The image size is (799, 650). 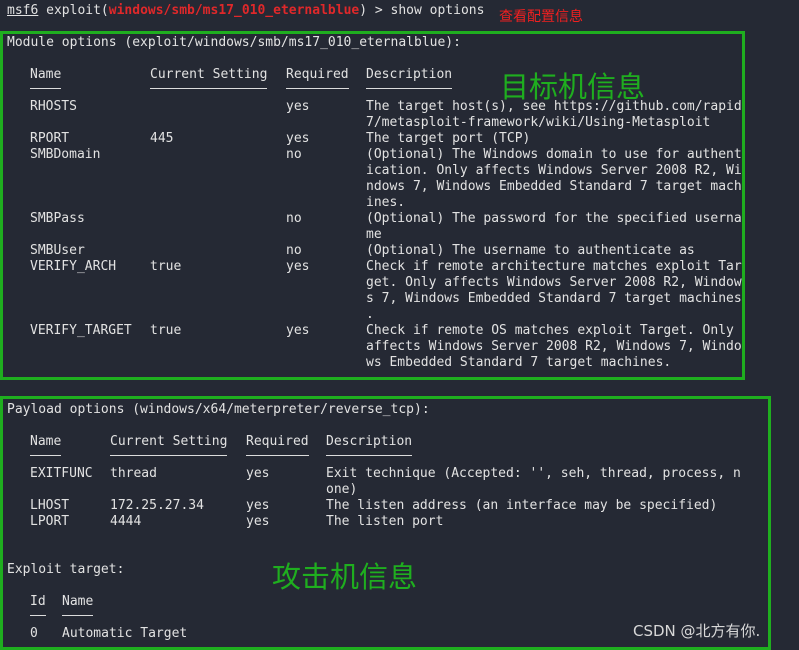 What do you see at coordinates (50, 505) in the screenshot?
I see `cell-name: LHOST` at bounding box center [50, 505].